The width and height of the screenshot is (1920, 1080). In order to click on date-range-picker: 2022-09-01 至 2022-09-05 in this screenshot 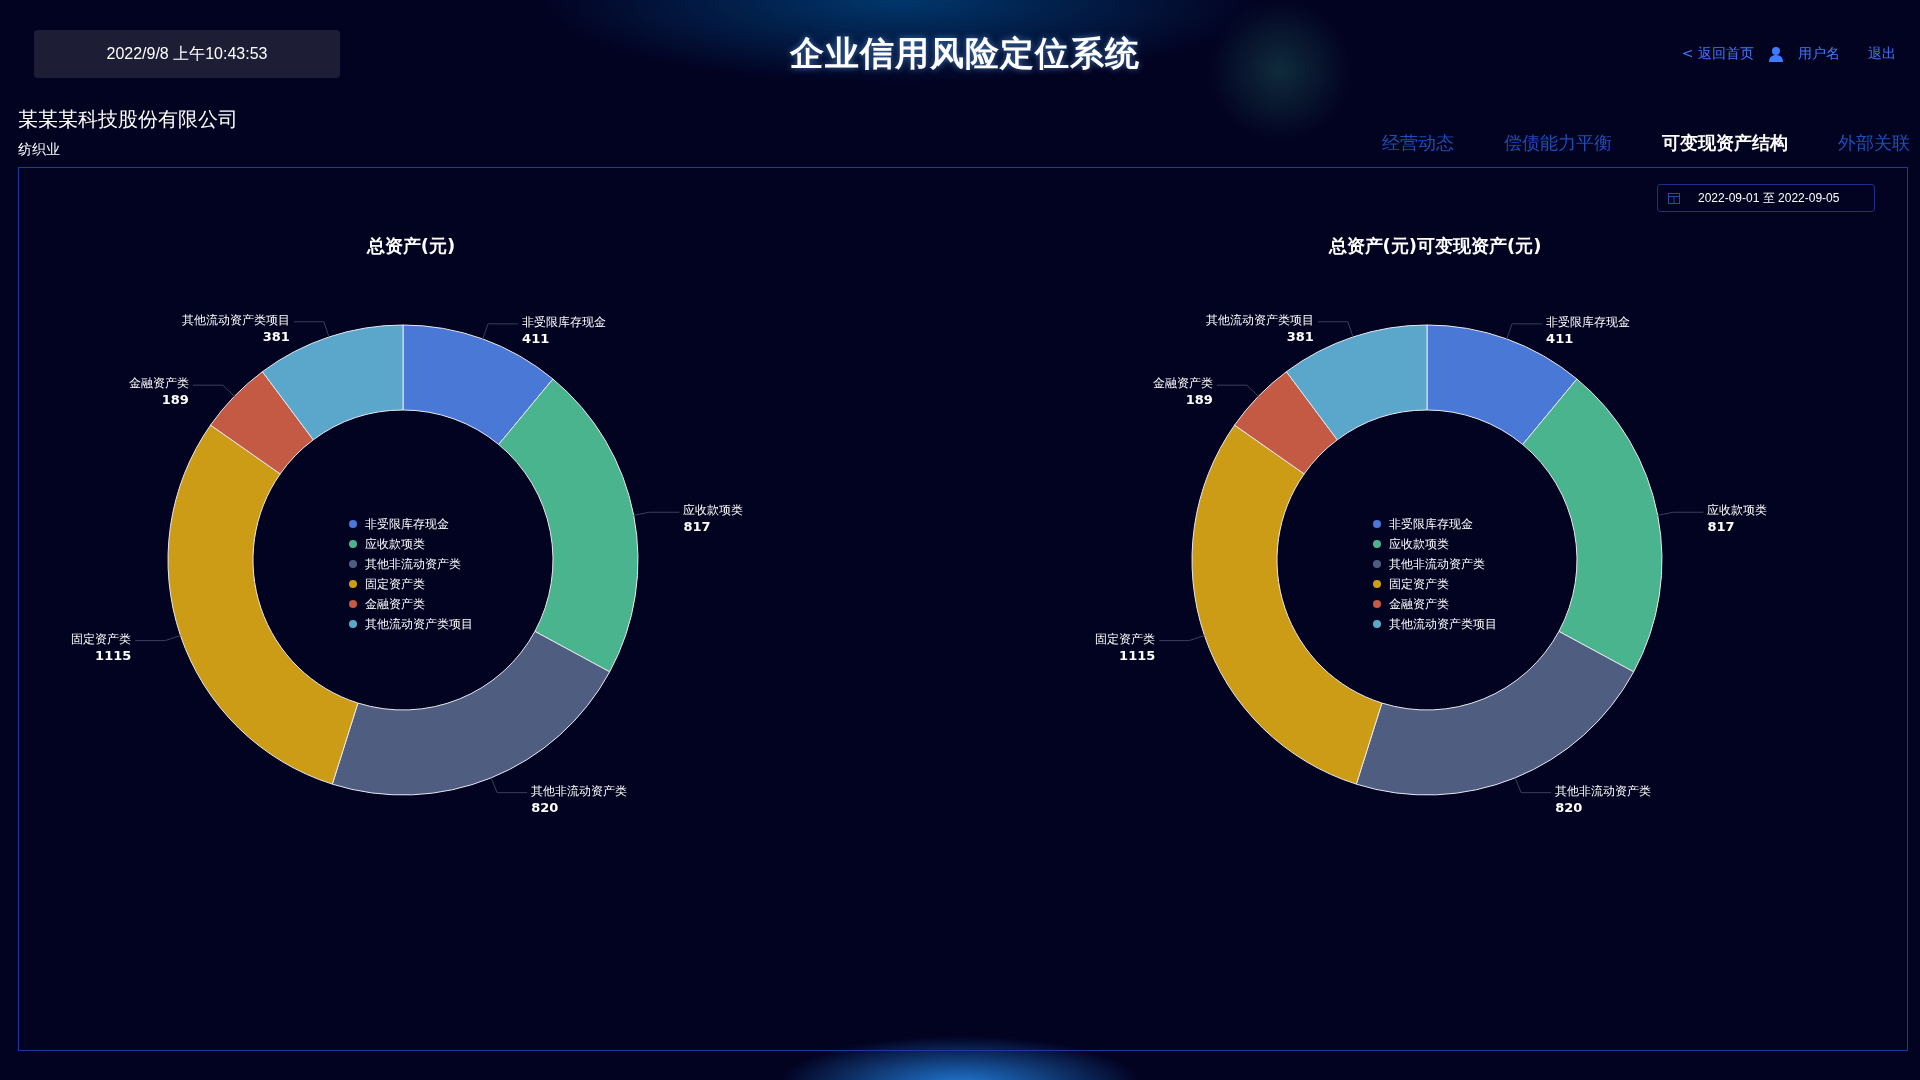, I will do `click(1766, 198)`.